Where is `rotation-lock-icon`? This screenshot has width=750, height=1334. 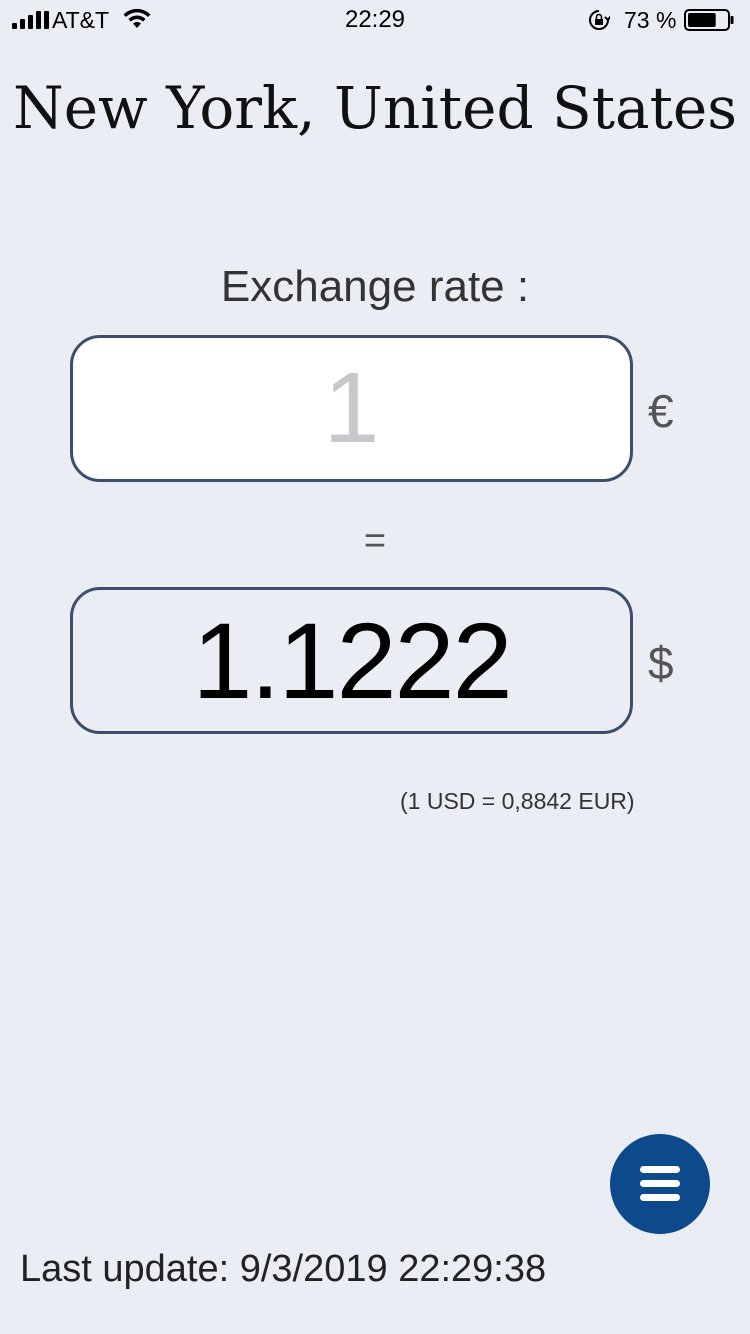 rotation-lock-icon is located at coordinates (599, 20).